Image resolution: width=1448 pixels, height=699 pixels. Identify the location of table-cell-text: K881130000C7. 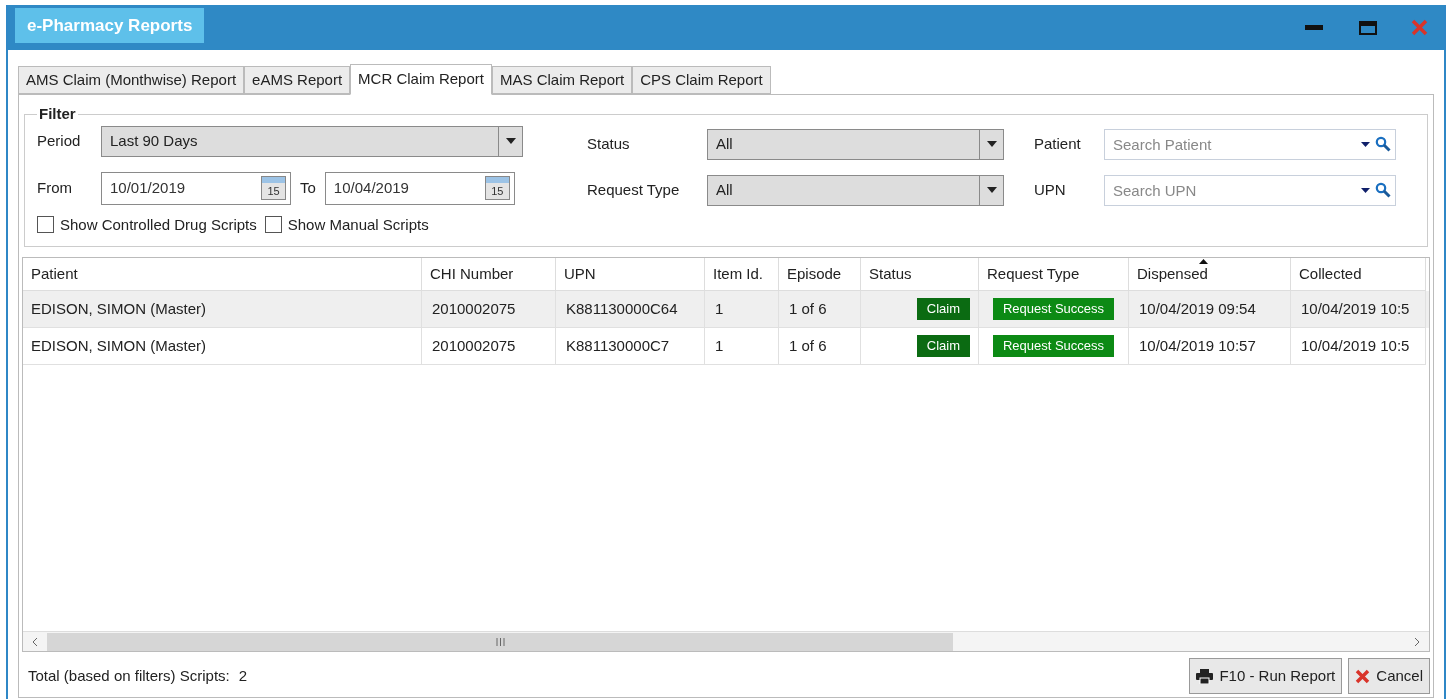
(618, 345).